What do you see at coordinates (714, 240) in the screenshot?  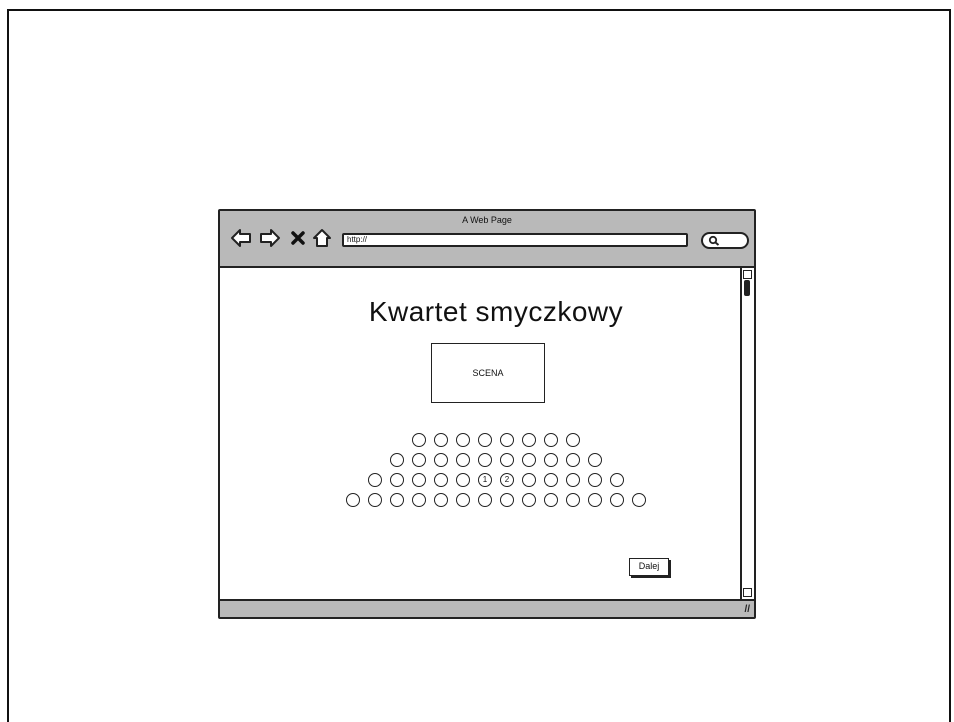 I see `search-icon` at bounding box center [714, 240].